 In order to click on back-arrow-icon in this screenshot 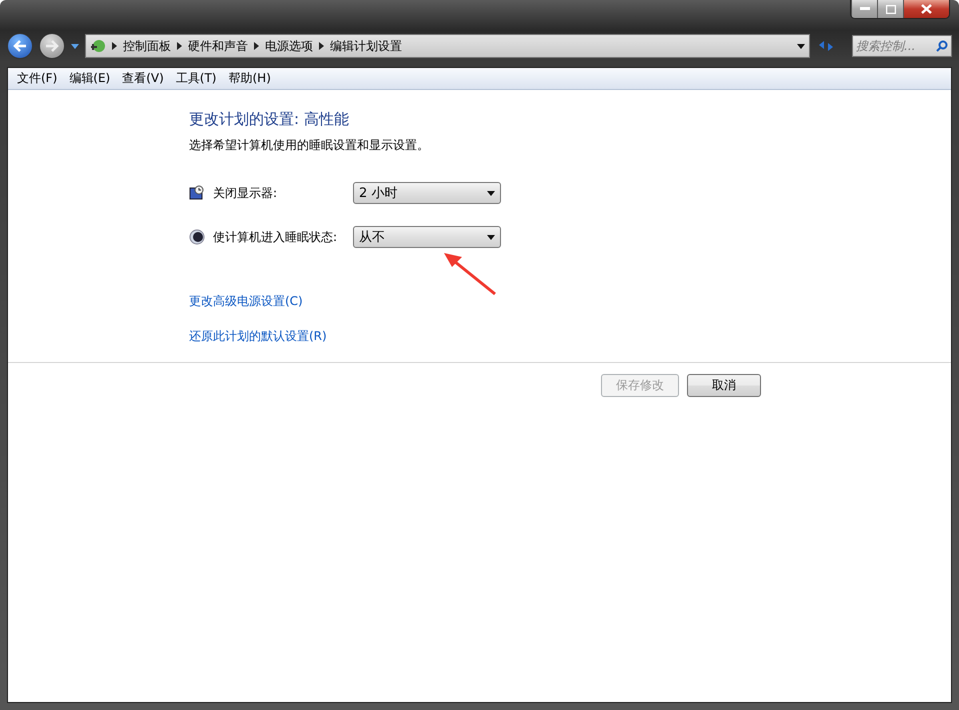, I will do `click(20, 46)`.